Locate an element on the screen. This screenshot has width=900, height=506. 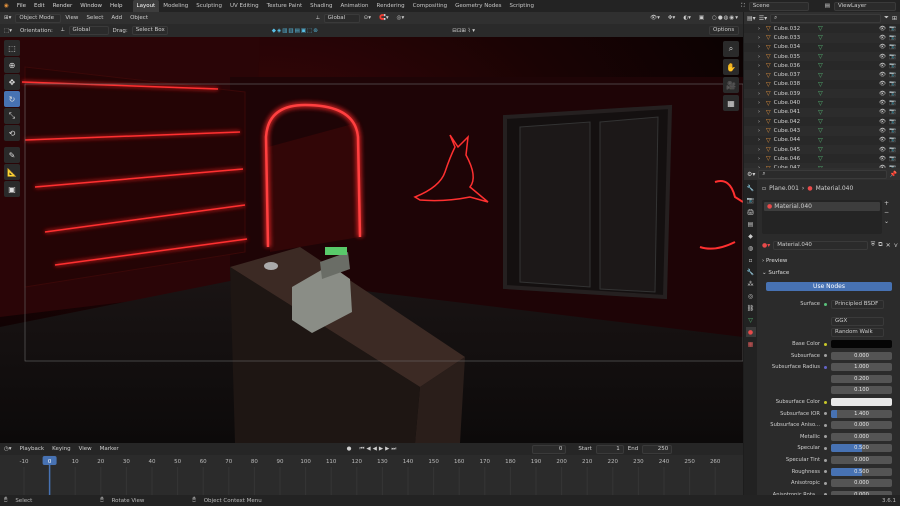
overlay-icon: ◐▾ is located at coordinates (687, 18).